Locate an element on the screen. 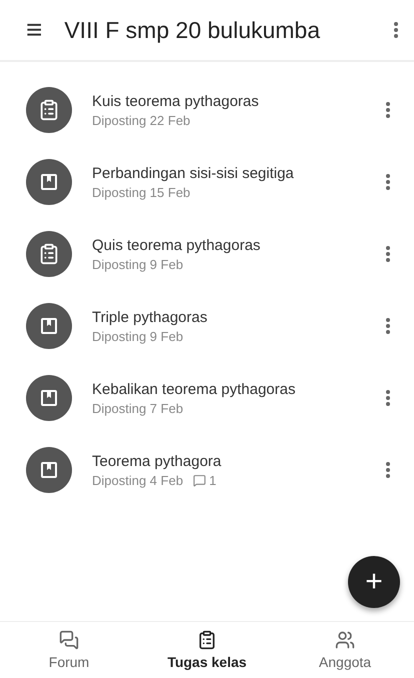 Image resolution: width=414 pixels, height=678 pixels. posted-date: Diposting 7 Feb is located at coordinates (138, 408).